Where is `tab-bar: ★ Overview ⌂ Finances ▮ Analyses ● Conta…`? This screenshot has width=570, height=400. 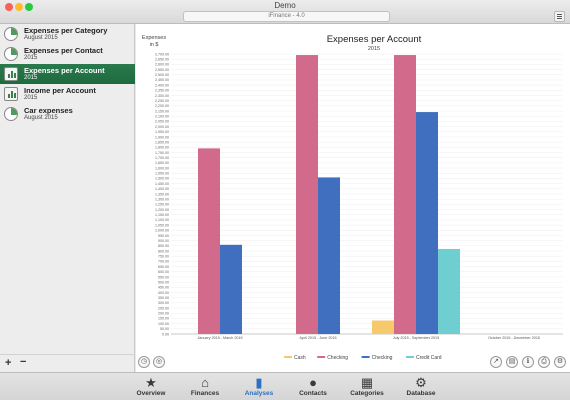
tab-bar: ★ Overview ⌂ Finances ▮ Analyses ● Conta… is located at coordinates (285, 386).